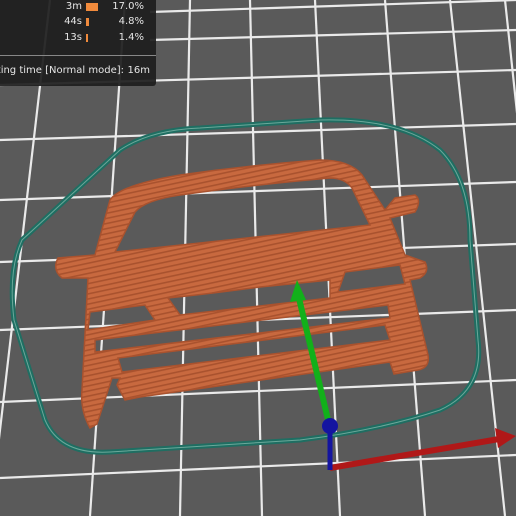  I want to click on total-time-value: 16m, so click(138, 70).